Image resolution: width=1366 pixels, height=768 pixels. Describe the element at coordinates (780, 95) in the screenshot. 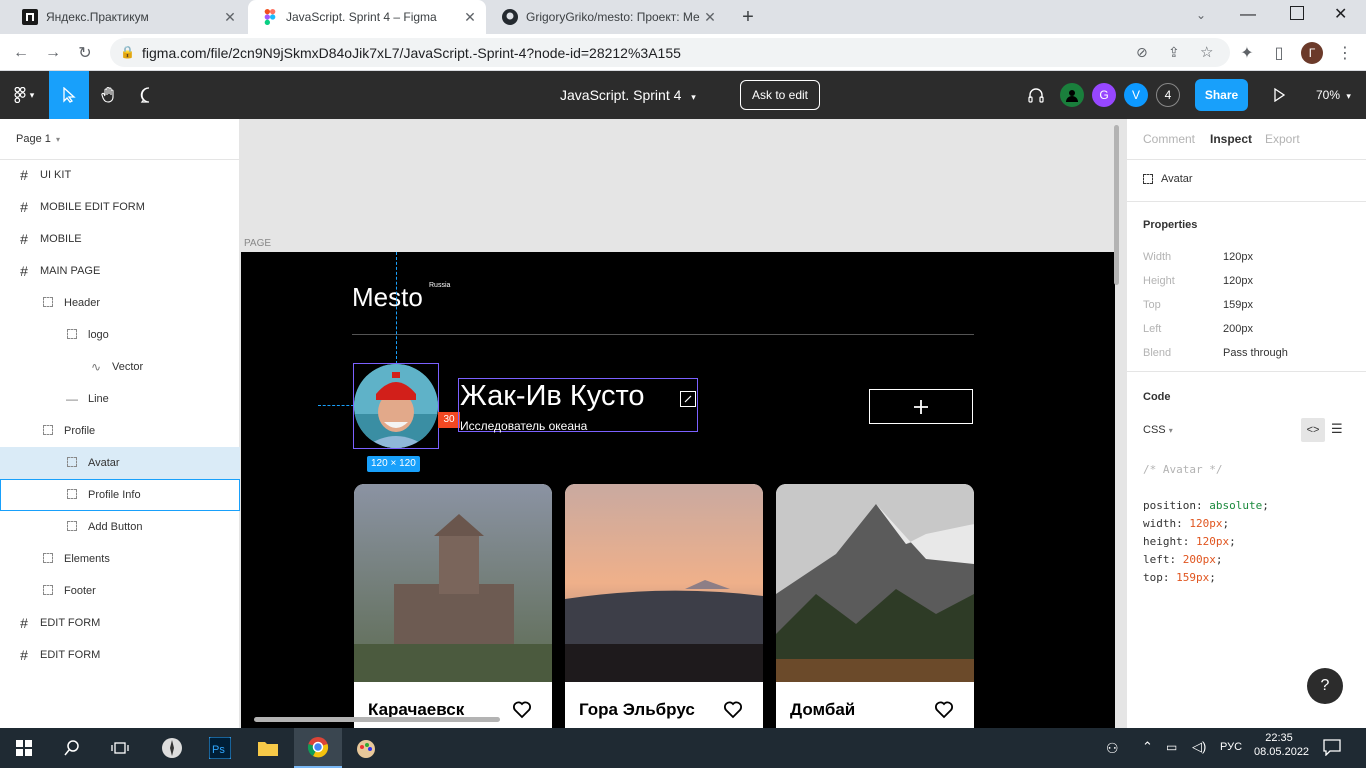

I see `ask-to-edit-button: Ask to edit` at that location.